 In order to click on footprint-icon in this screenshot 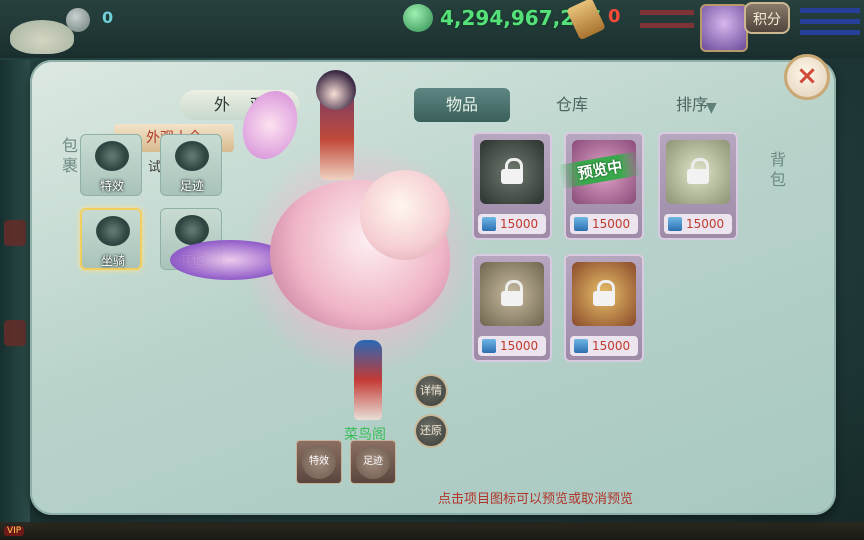, I will do `click(192, 156)`.